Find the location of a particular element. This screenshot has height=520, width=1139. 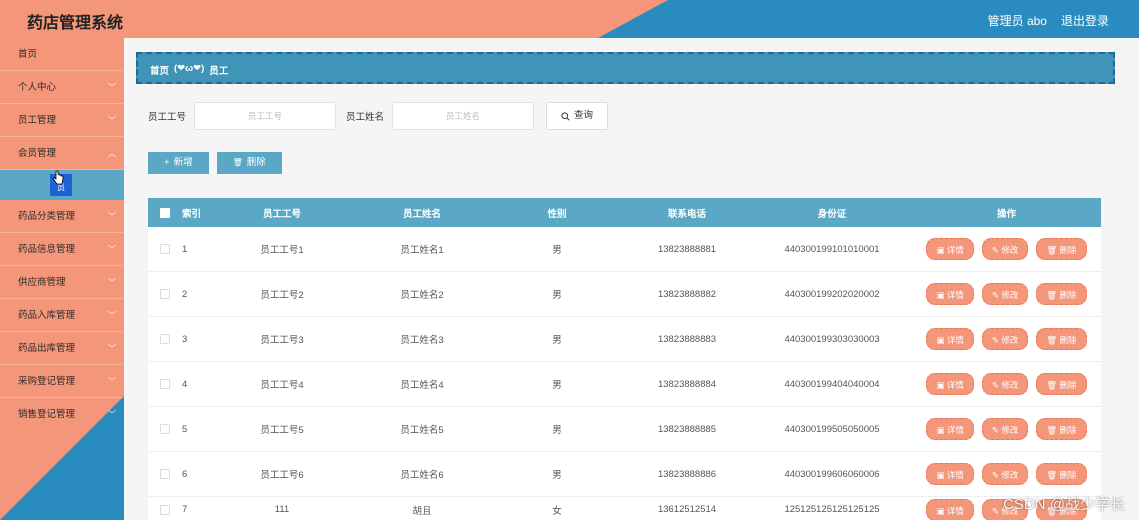

sidebar-subitem-member: 员 is located at coordinates (62, 185).